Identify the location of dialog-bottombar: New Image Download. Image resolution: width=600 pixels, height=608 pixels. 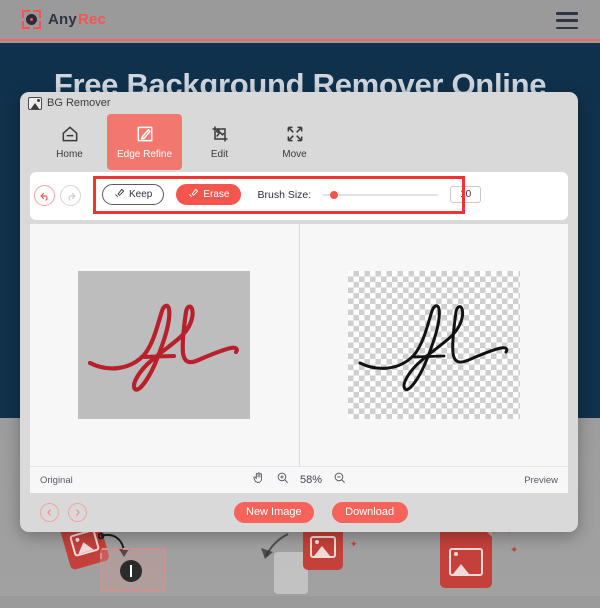
(299, 512).